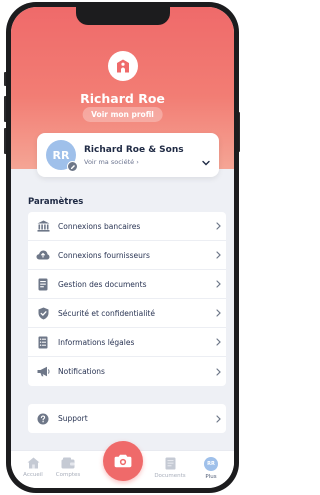  I want to click on tab-home: Accueil, so click(33, 467).